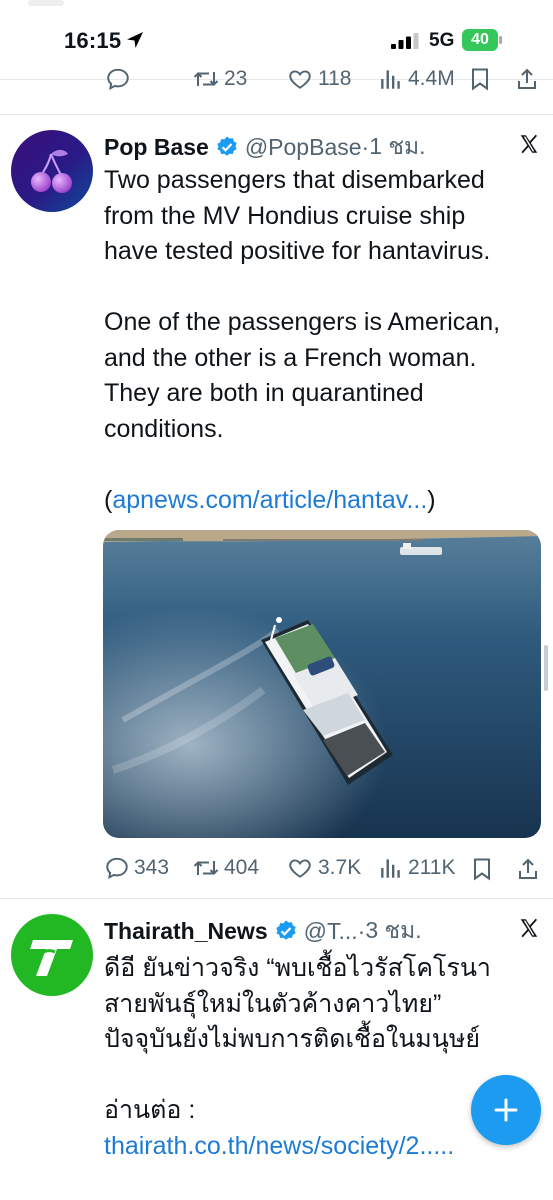  I want to click on reply-count: 343, so click(152, 867).